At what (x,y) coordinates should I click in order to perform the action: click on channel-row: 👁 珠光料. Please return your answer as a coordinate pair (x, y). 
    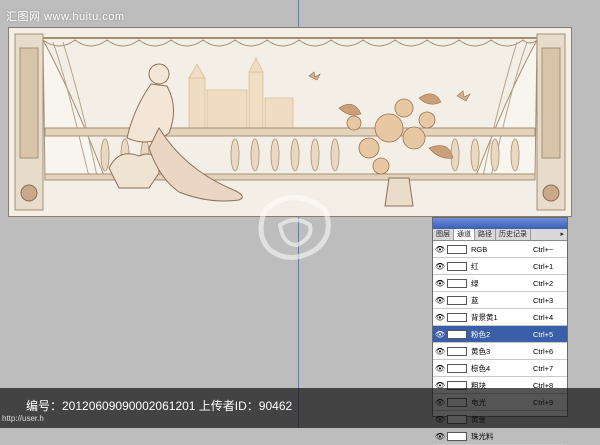
    Looking at the image, I should click on (500, 436).